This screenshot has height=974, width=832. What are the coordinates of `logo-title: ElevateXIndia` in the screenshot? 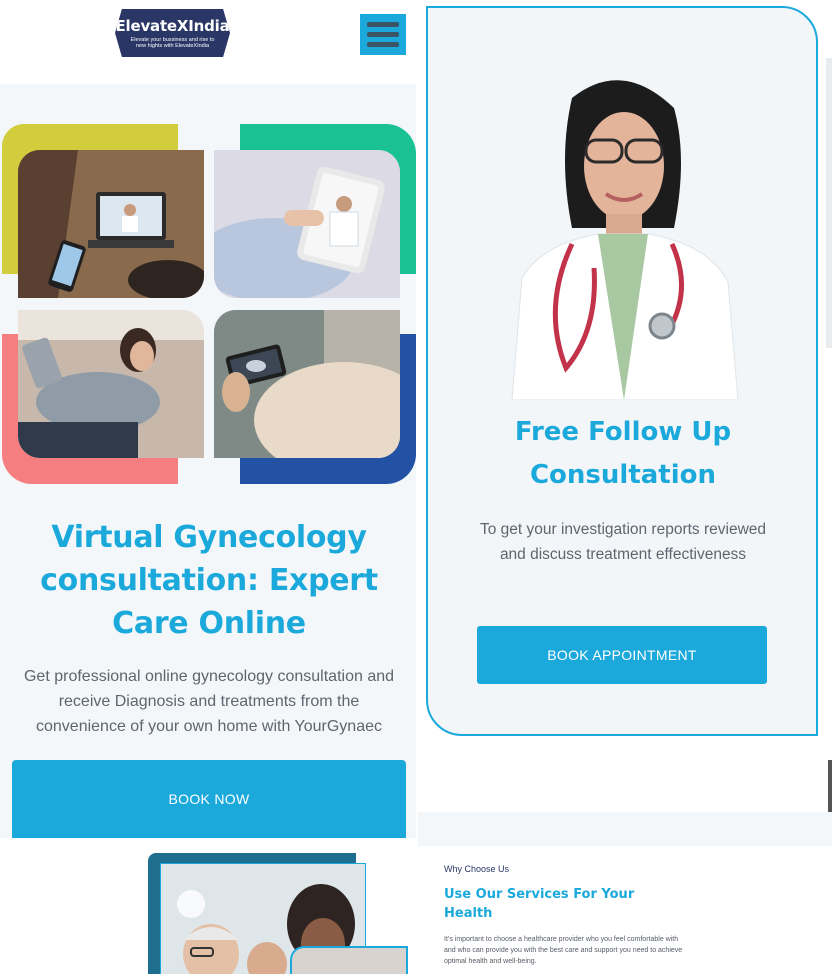 It's located at (172, 26).